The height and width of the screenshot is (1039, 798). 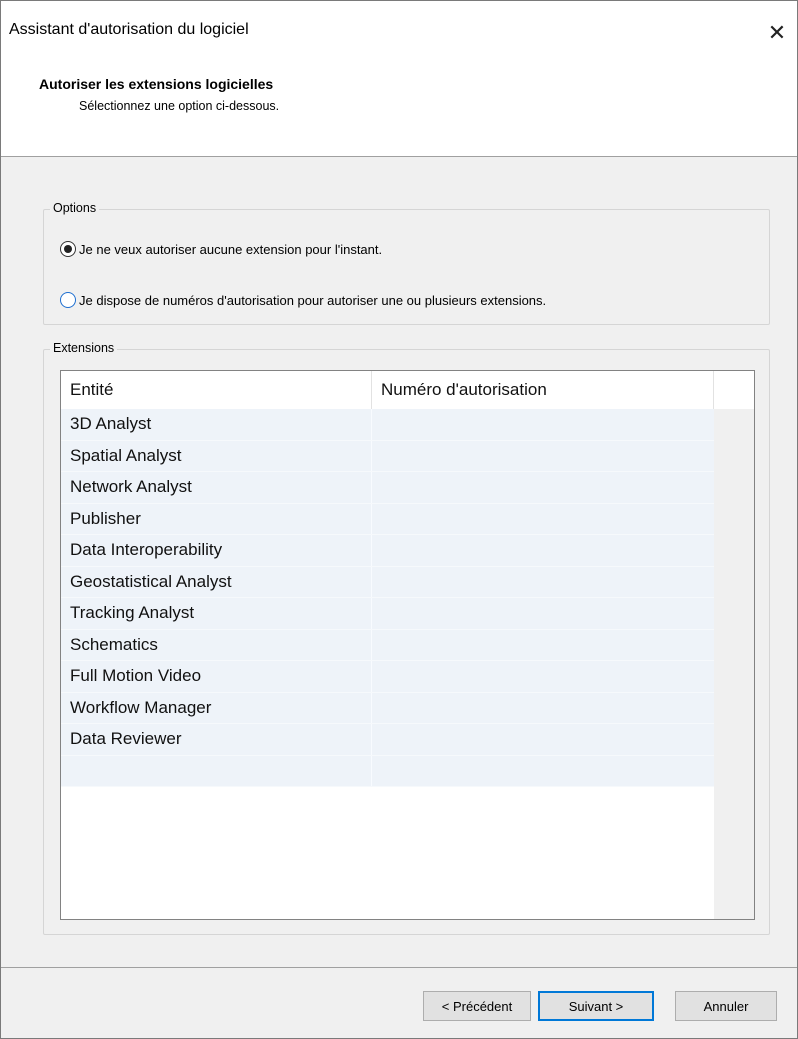 What do you see at coordinates (399, 967) in the screenshot?
I see `footer-separator` at bounding box center [399, 967].